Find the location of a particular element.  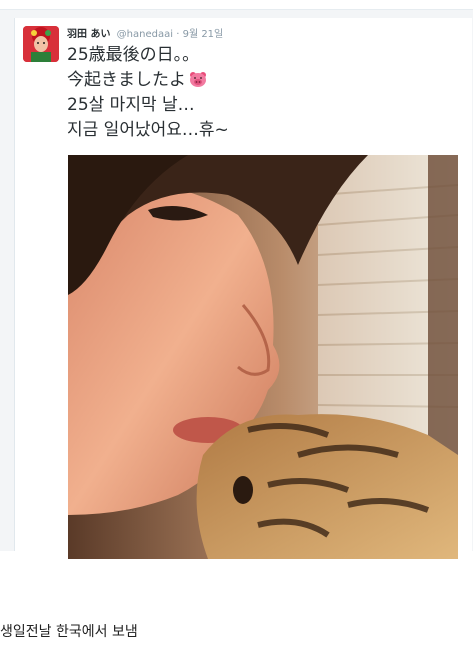

tweet-header: 羽田 あい @hanedaai · 9월 21일 is located at coordinates (145, 32).